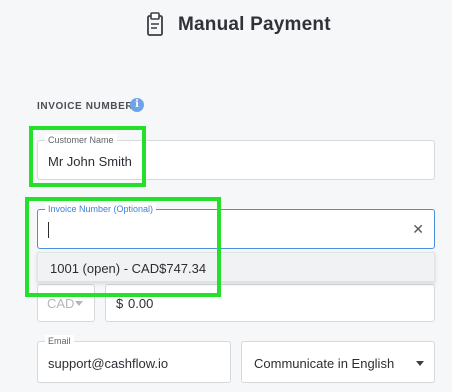  I want to click on email-label: Email, so click(59, 341).